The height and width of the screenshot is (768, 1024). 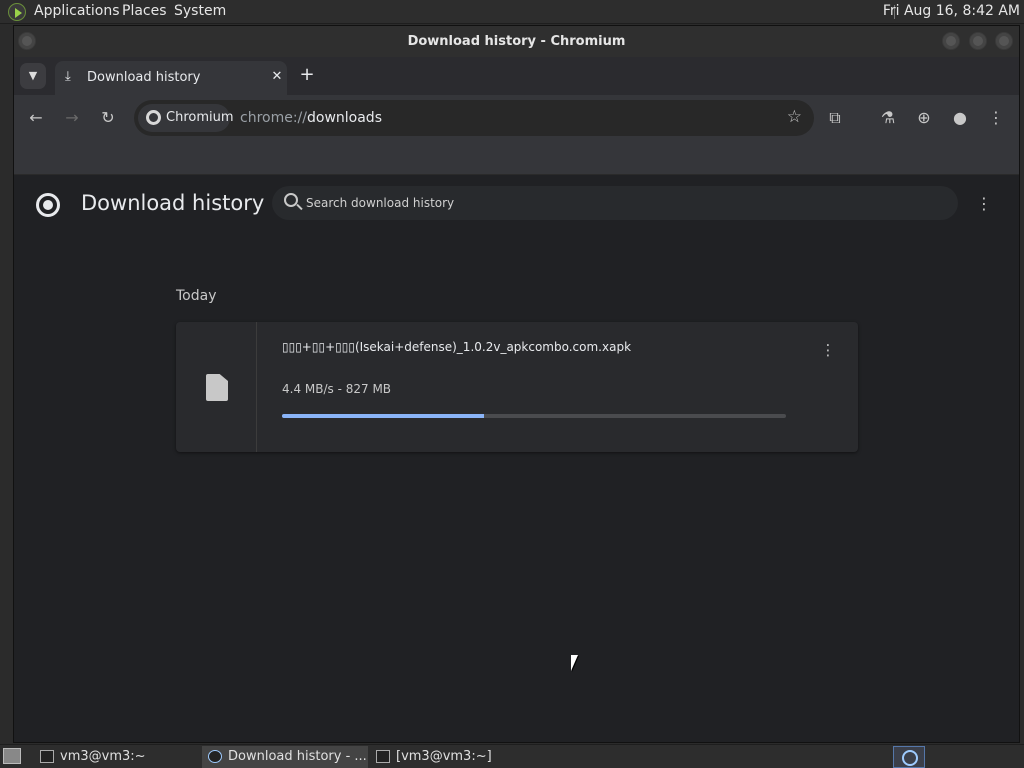 I want to click on minimize-button, so click(x=951, y=41).